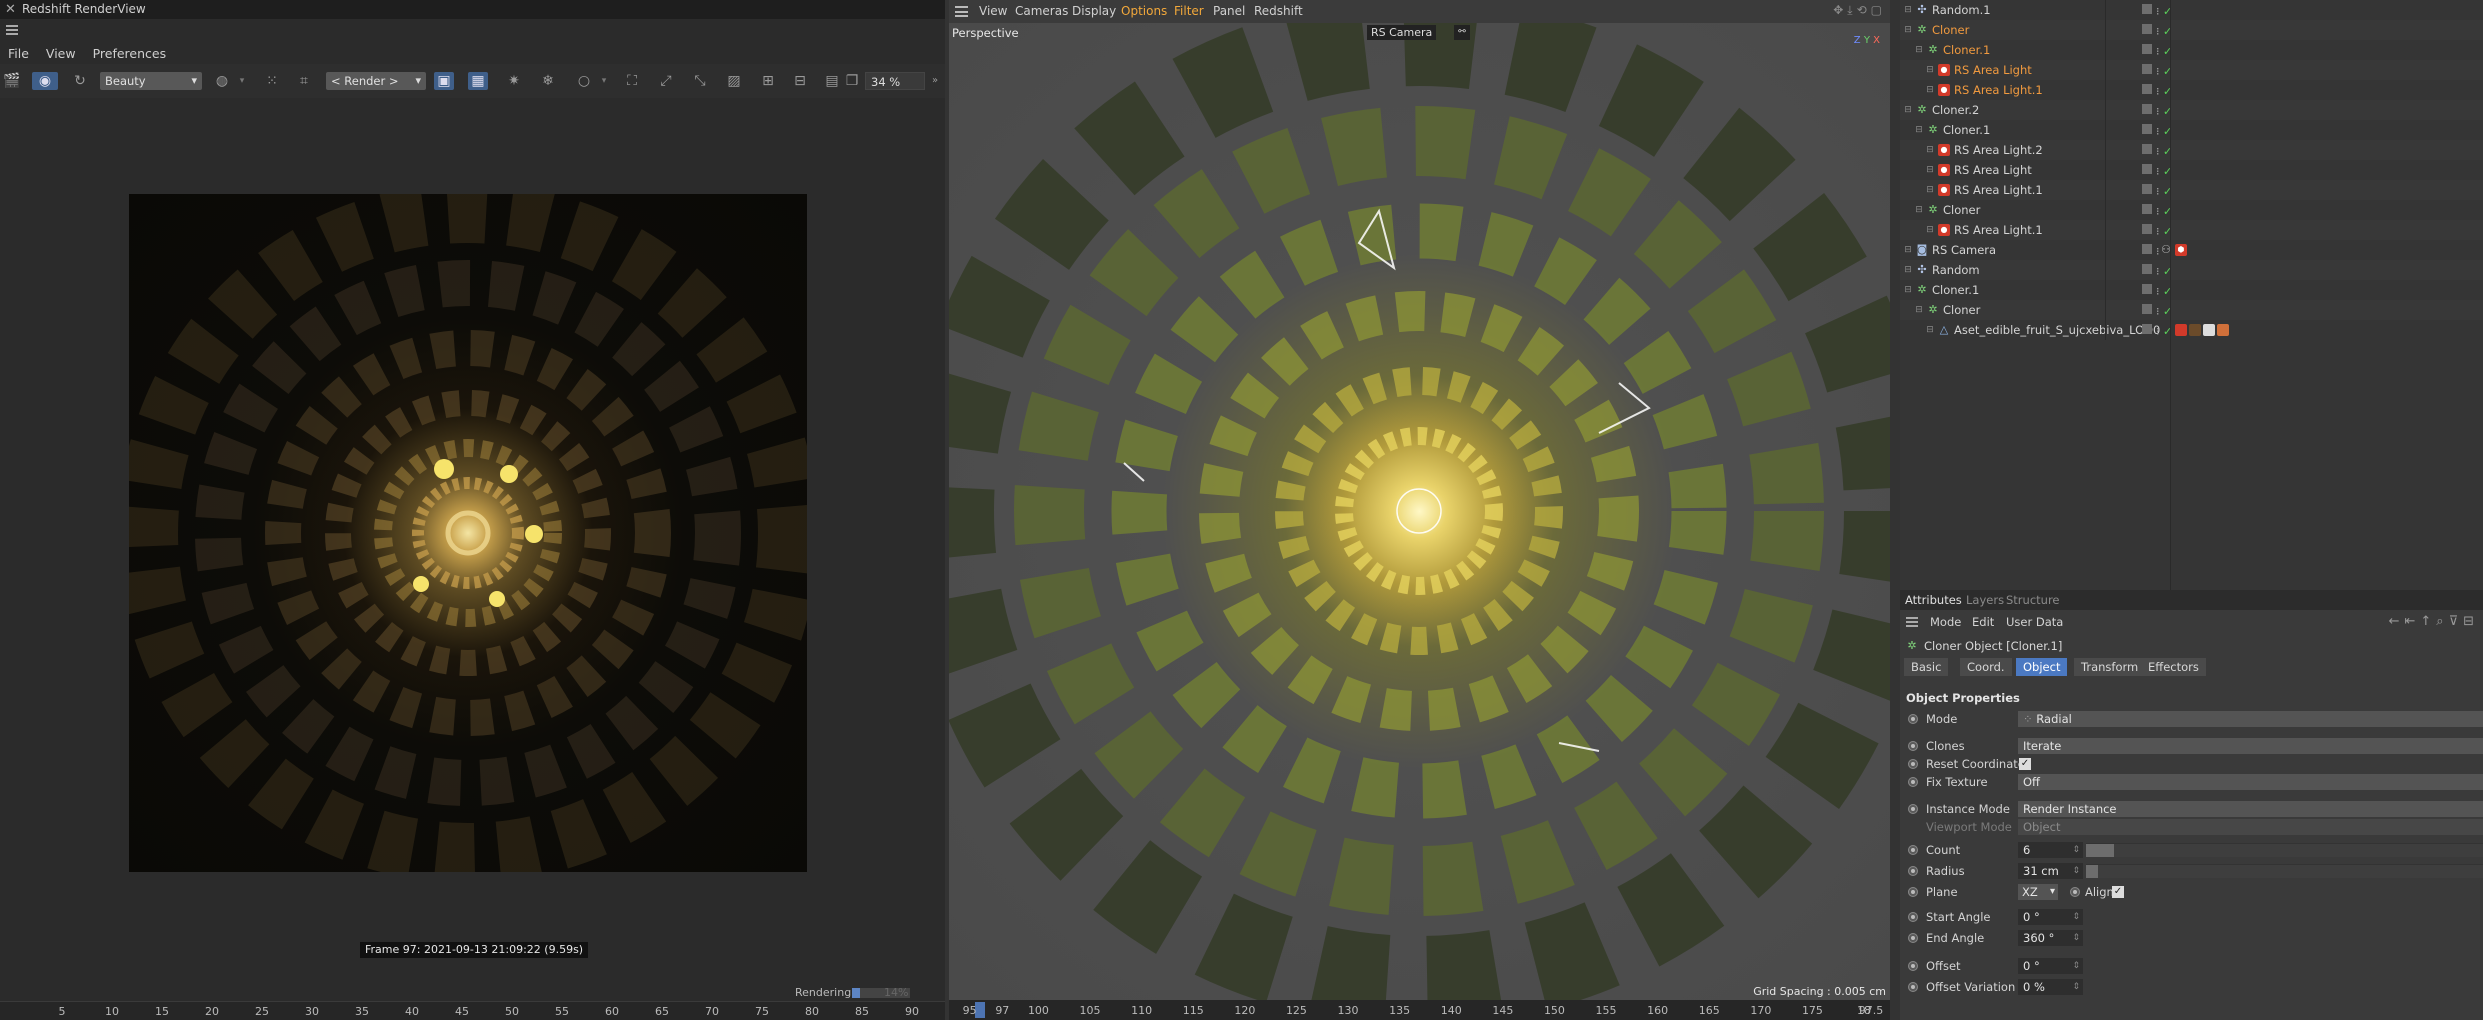 This screenshot has width=2483, height=1020. Describe the element at coordinates (2042, 667) in the screenshot. I see `subtab-object: Object` at that location.